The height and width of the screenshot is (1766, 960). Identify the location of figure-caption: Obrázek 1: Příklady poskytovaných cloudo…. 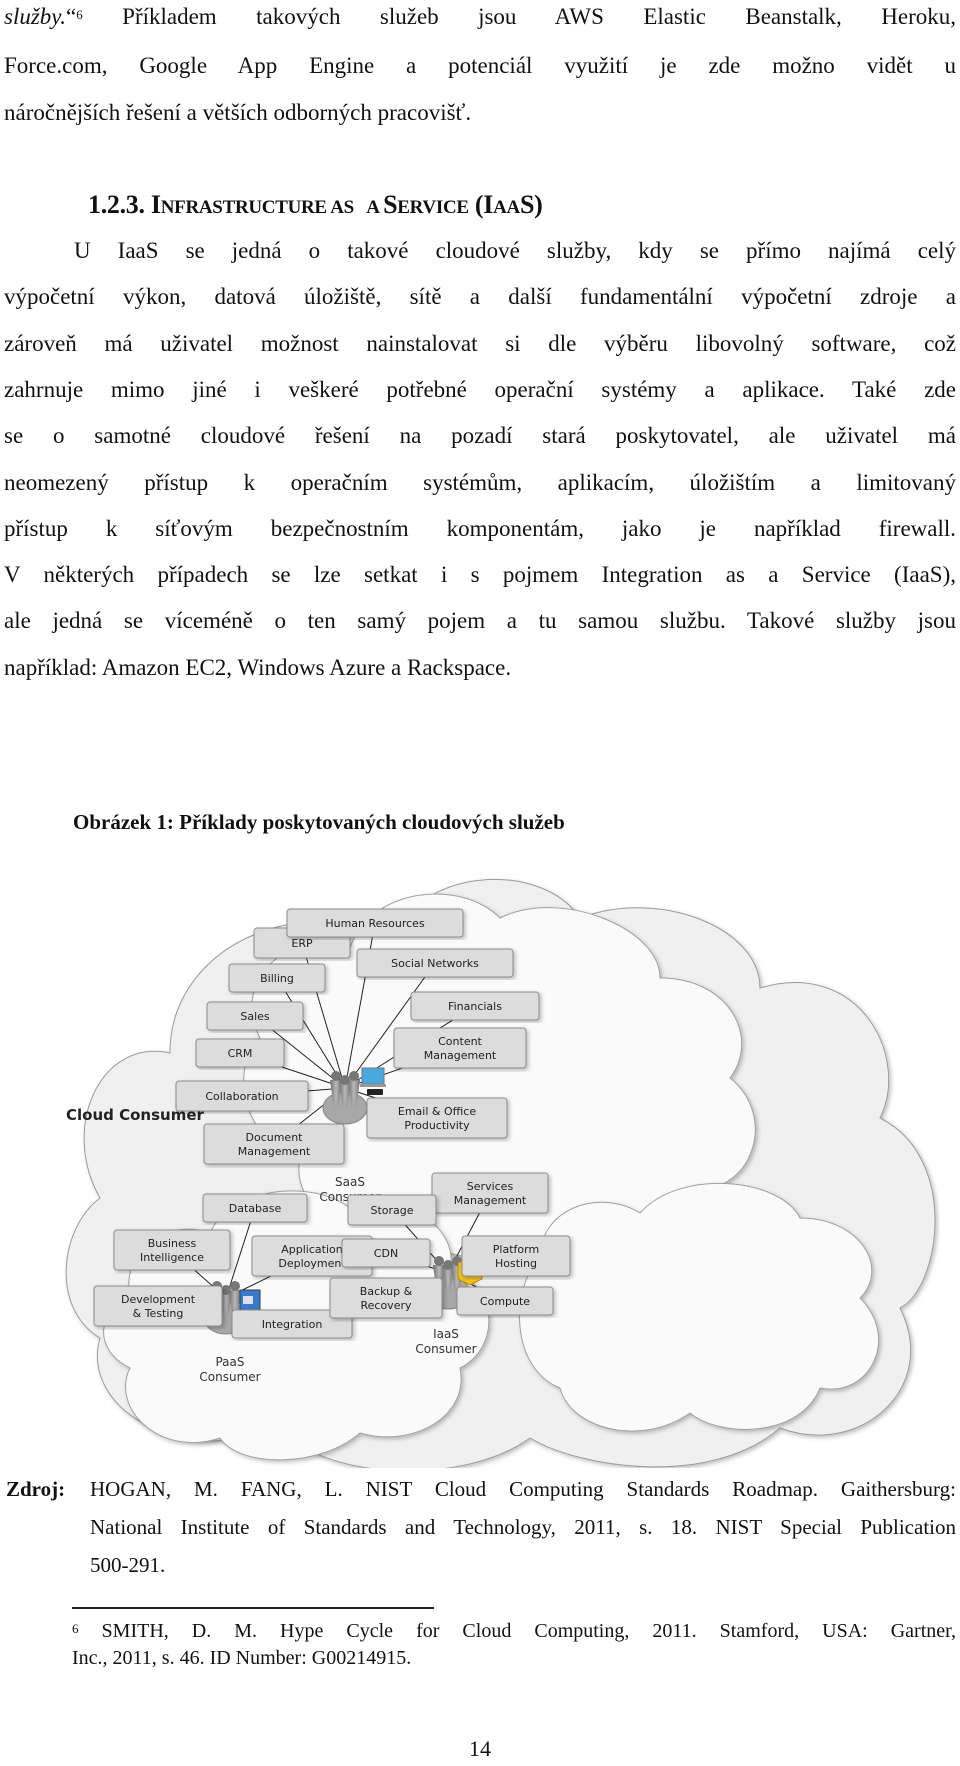
(319, 822).